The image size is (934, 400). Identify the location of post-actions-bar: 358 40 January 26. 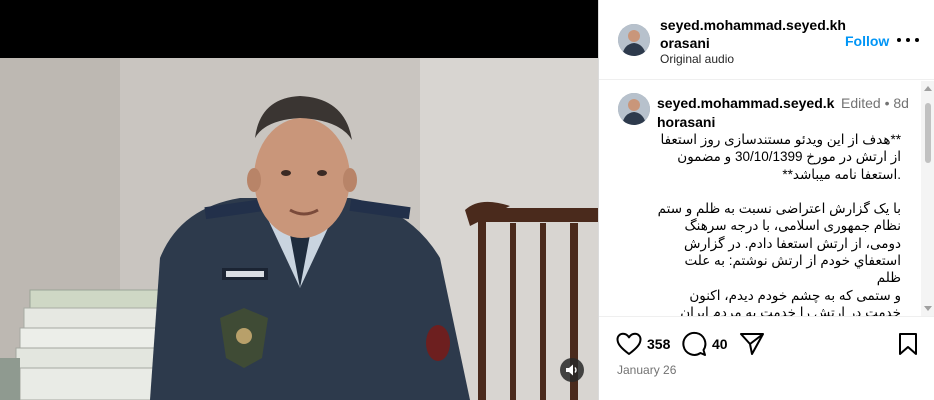
(766, 358).